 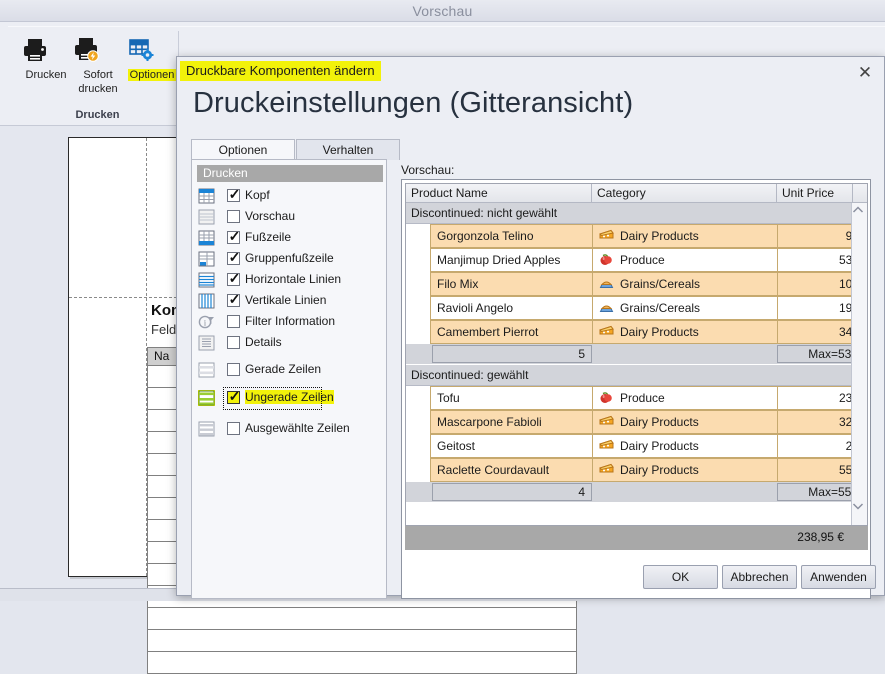 What do you see at coordinates (292, 322) in the screenshot?
I see `option-row-filter-information: i Filter Information` at bounding box center [292, 322].